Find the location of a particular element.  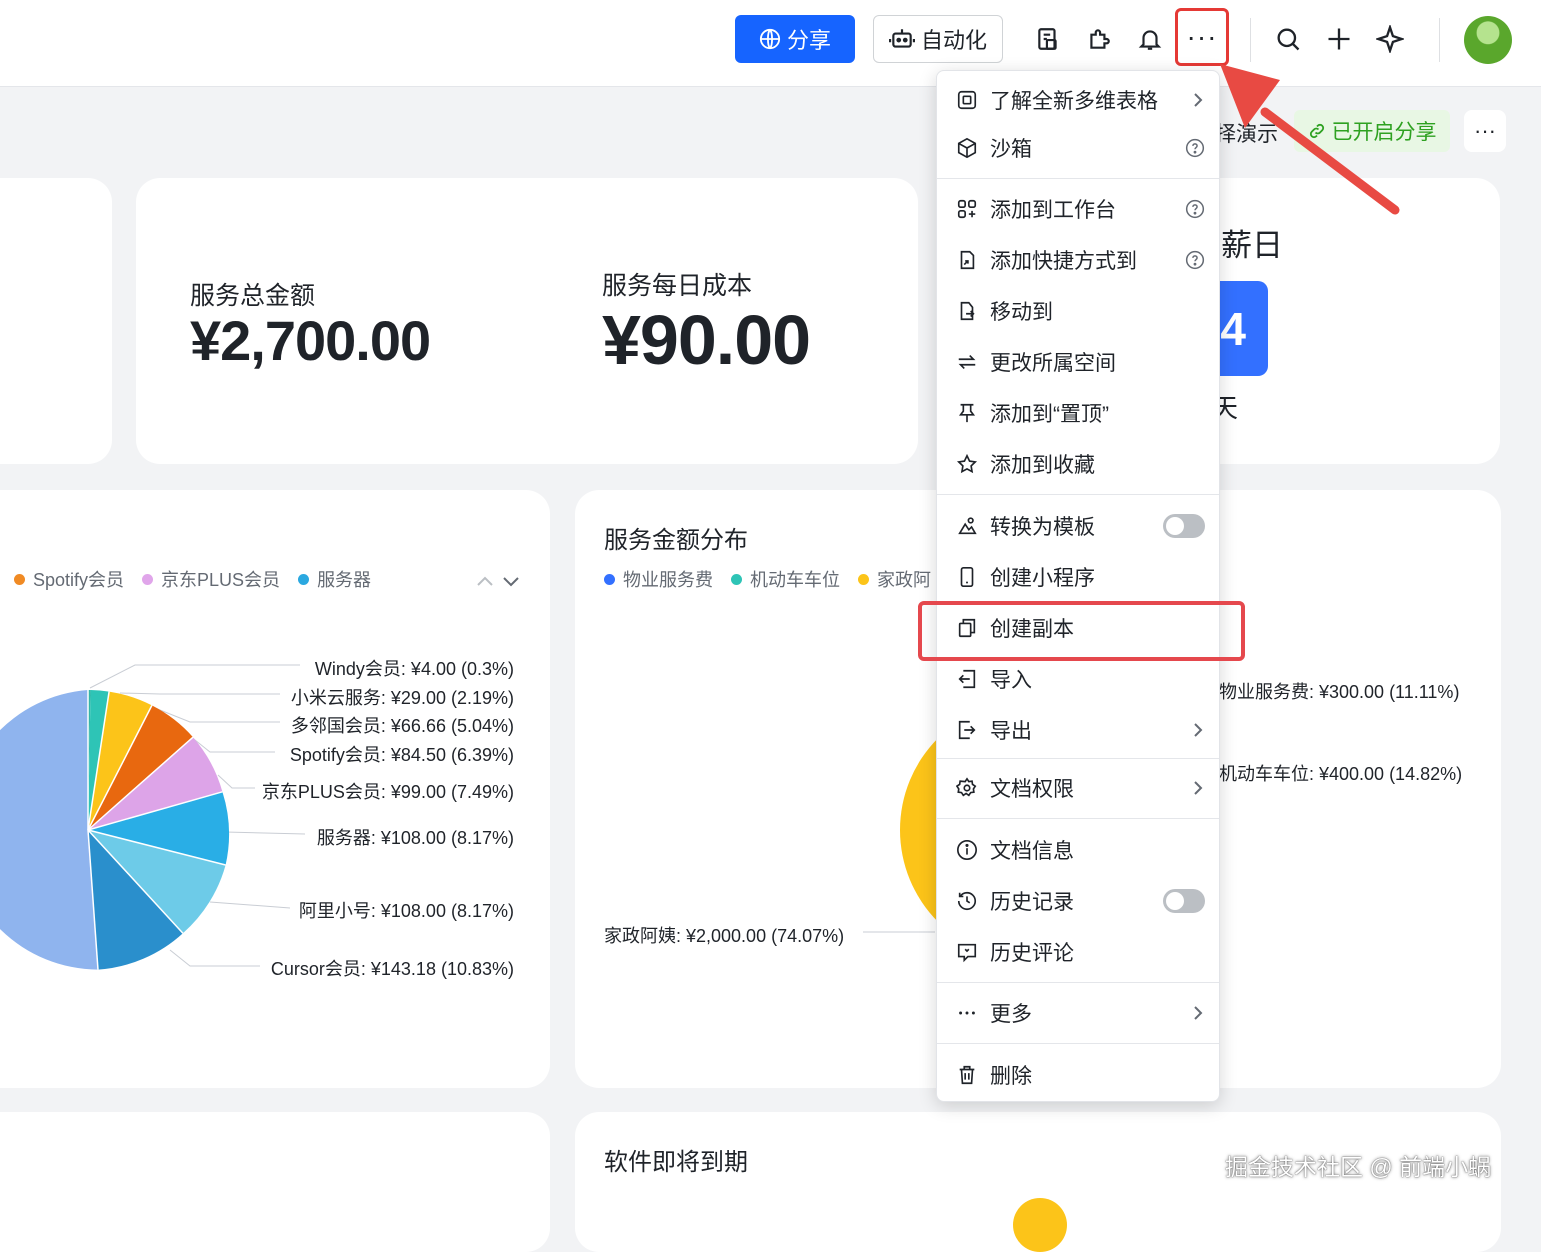

bell-icon is located at coordinates (1150, 39).